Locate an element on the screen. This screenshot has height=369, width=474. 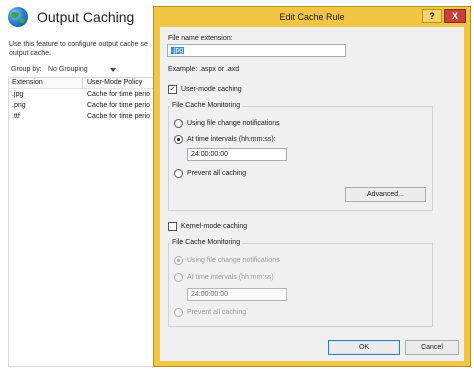
kernel-prevent-caching-radio is located at coordinates (178, 312).